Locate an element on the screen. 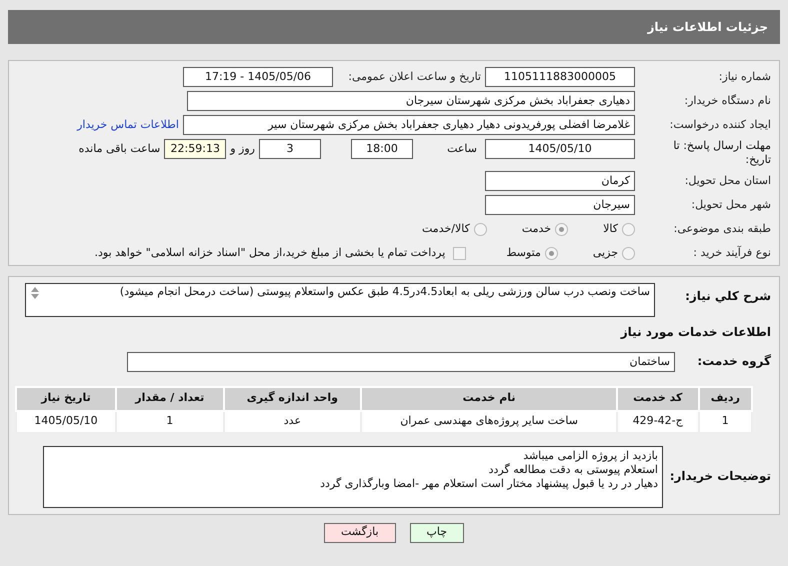 This screenshot has height=566, width=788. table-cell: عدد is located at coordinates (293, 421).